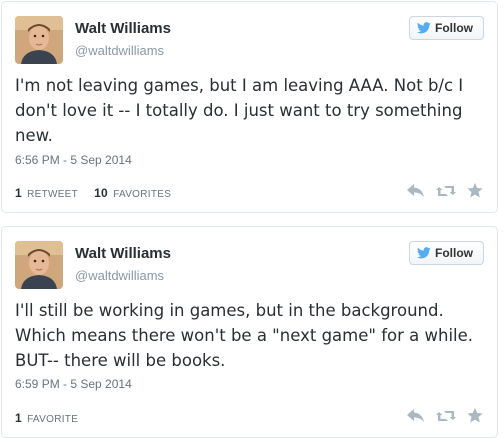 The width and height of the screenshot is (503, 439). I want to click on favorite-count-label: FAVORITES, so click(142, 194).